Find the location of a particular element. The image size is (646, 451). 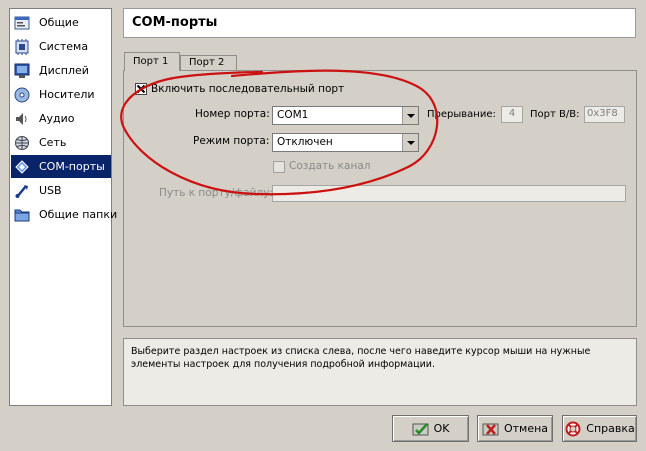

system-chip-icon is located at coordinates (22, 46).